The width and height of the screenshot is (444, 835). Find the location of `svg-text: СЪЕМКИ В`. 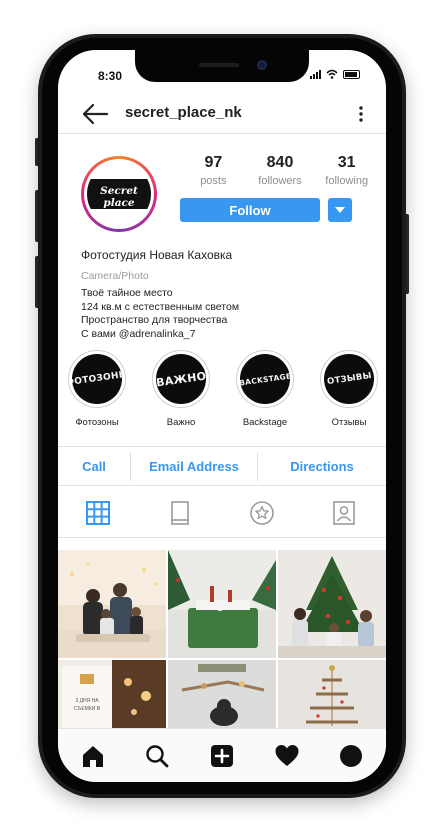

svg-text: СЪЕМКИ В is located at coordinates (87, 709).